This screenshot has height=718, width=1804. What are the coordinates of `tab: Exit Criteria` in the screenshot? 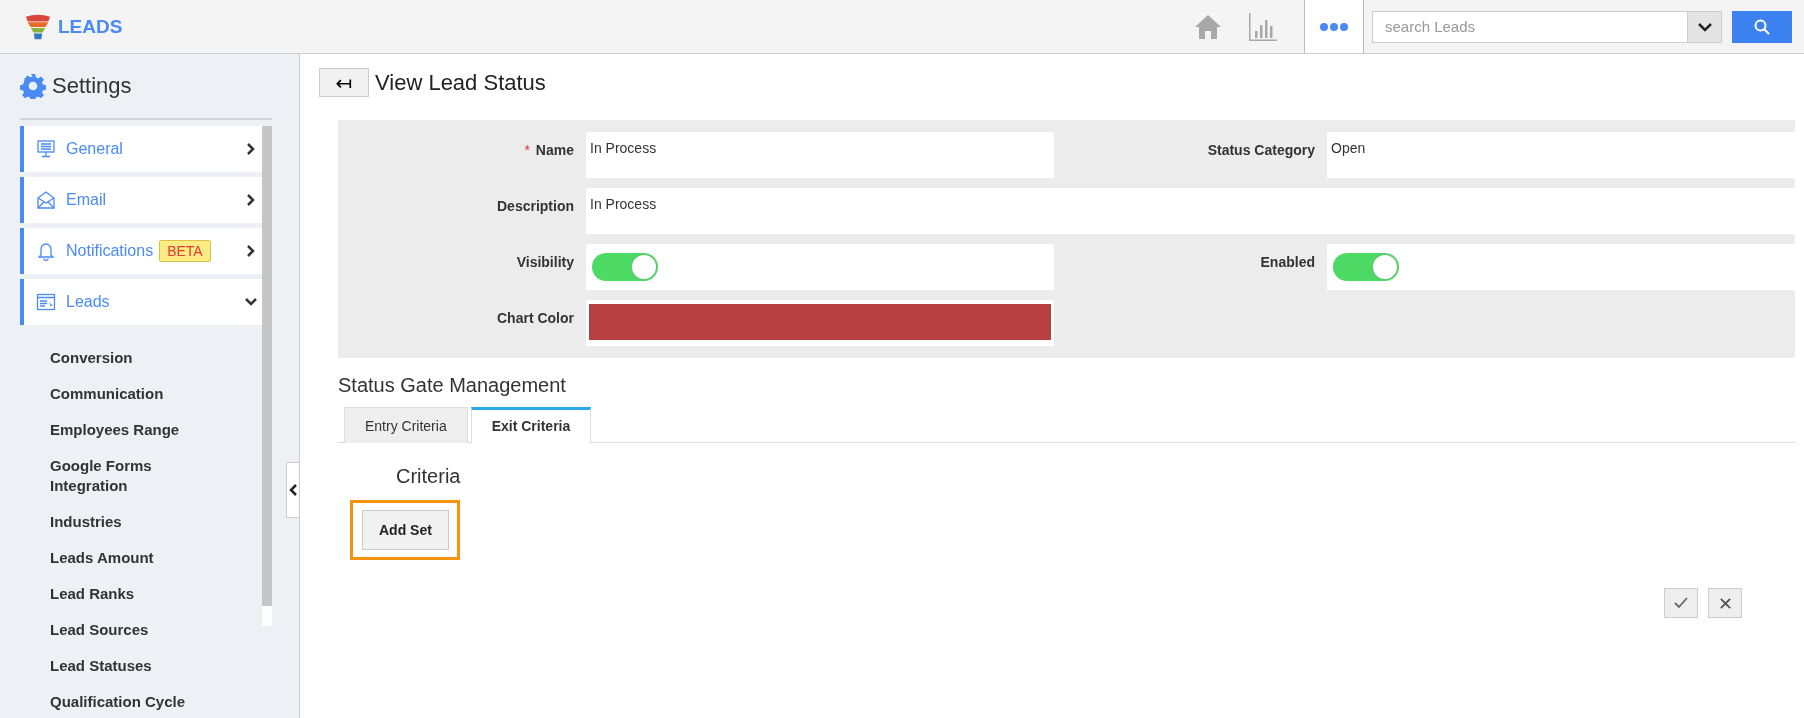 It's located at (531, 425).